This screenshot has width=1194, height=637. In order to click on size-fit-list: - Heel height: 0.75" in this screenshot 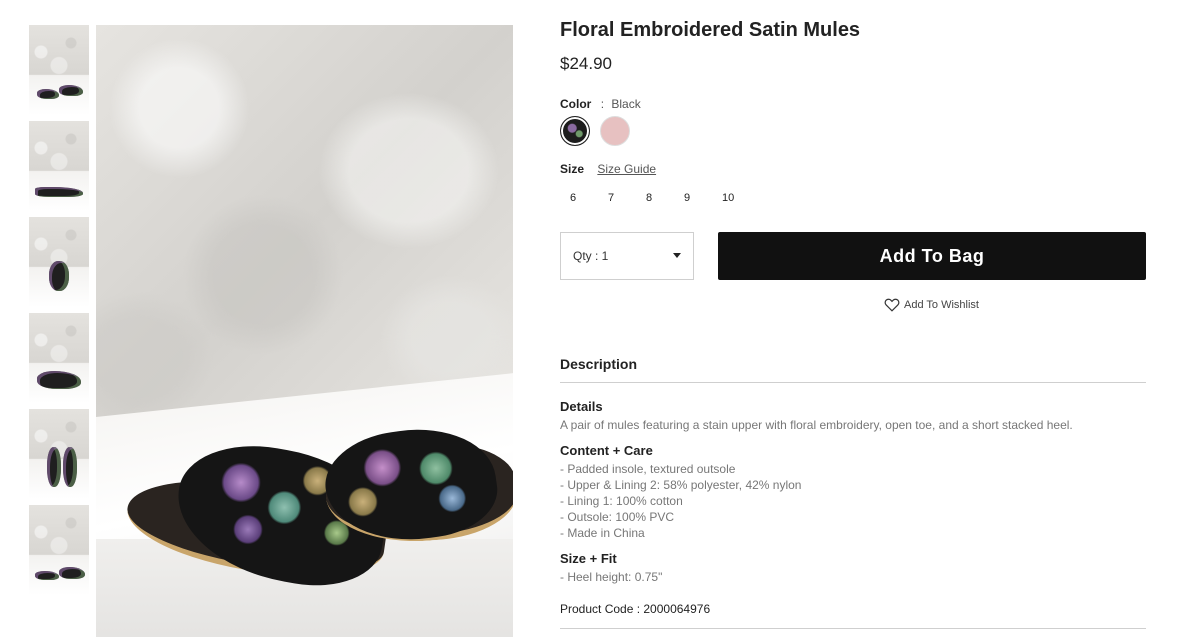, I will do `click(611, 577)`.